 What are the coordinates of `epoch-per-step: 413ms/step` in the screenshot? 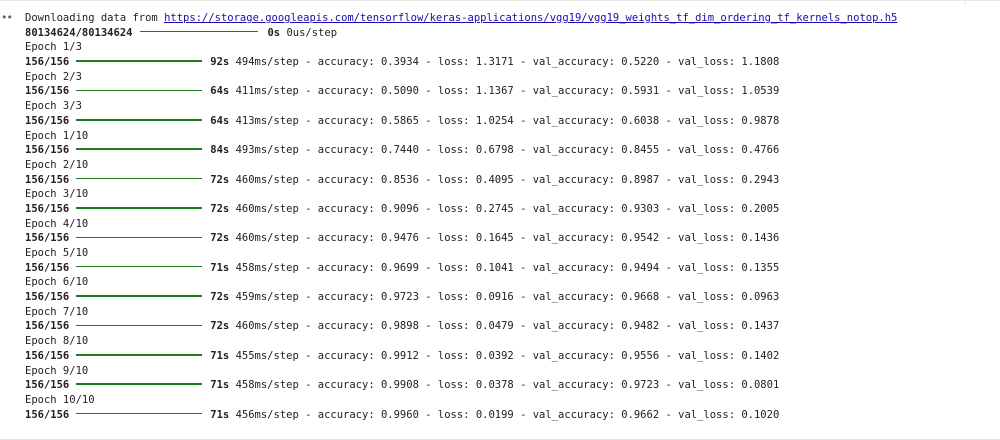 It's located at (267, 120).